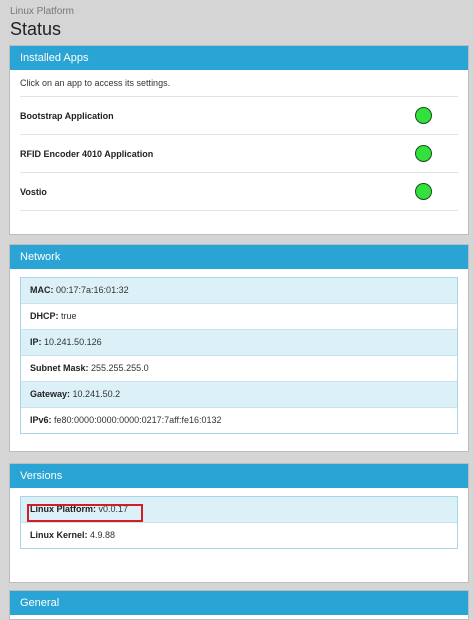 The image size is (474, 620). I want to click on versions-row-linux-kernel: Linux Kernel: 4.9.88, so click(239, 535).